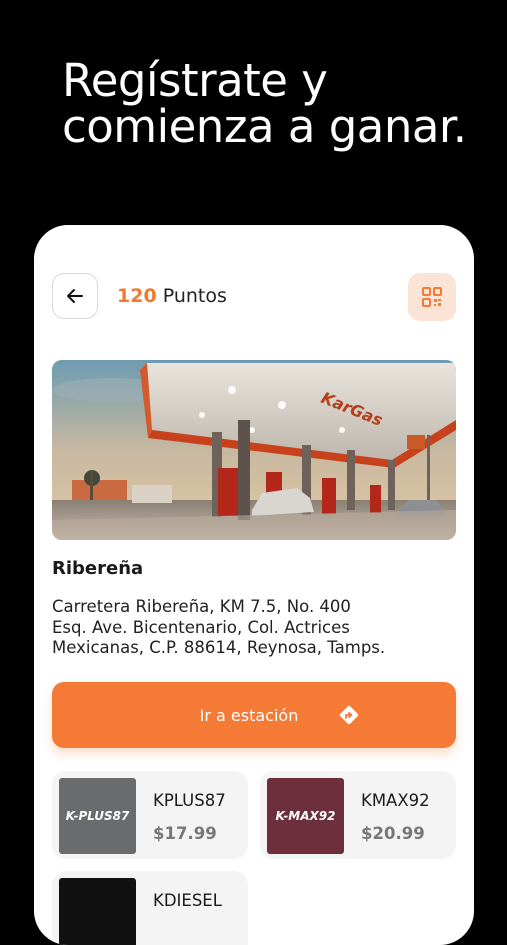 The image size is (507, 945). I want to click on fuel-price: $17.99, so click(185, 833).